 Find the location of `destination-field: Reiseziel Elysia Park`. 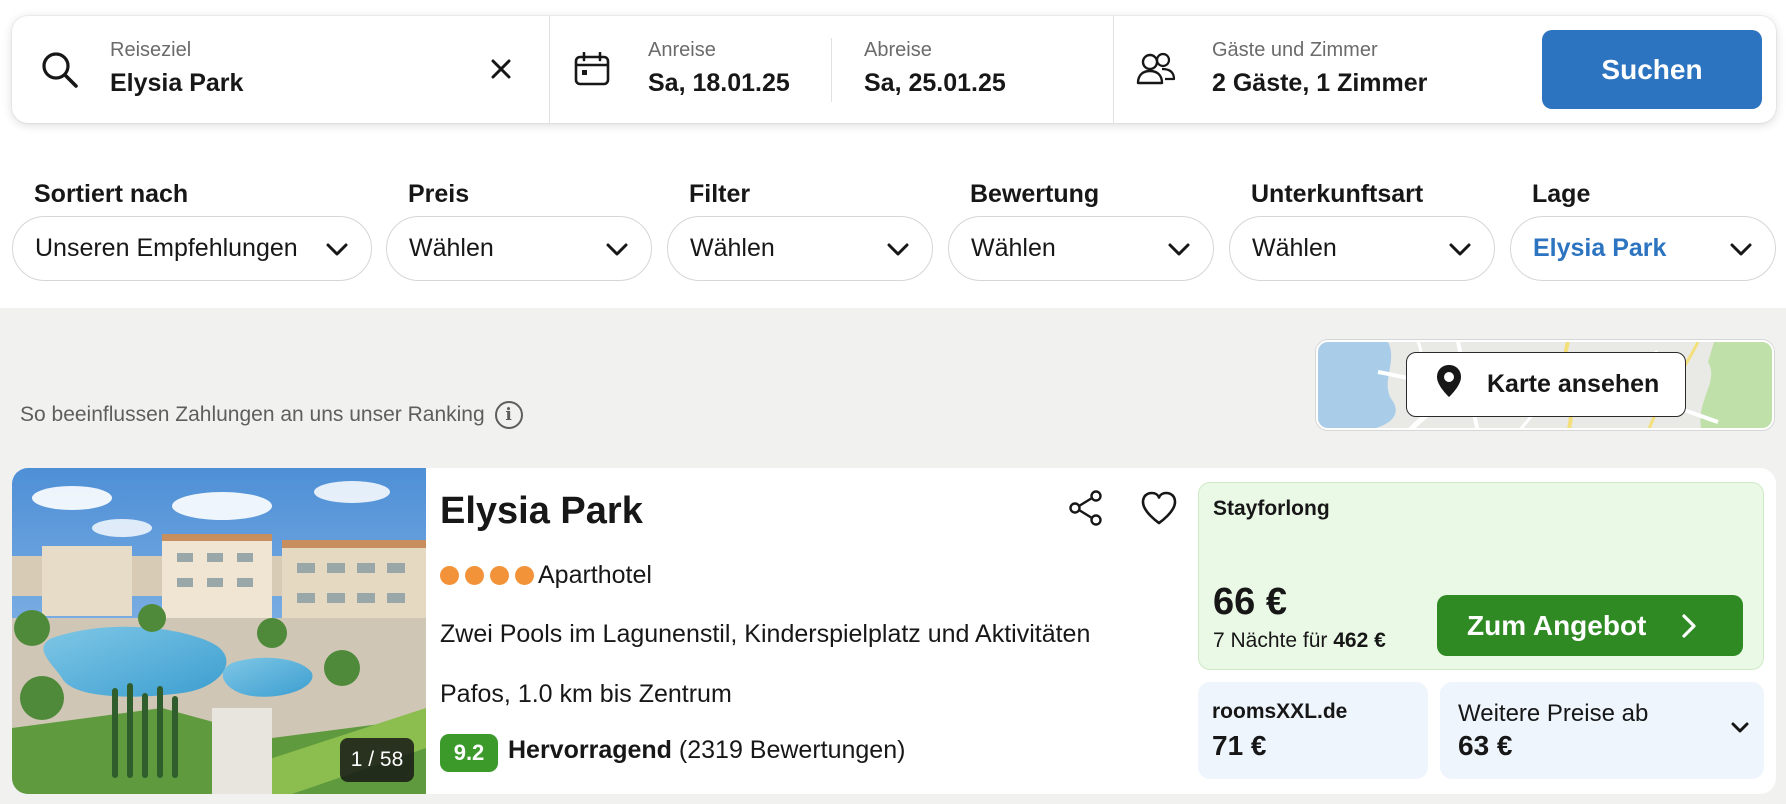

destination-field: Reiseziel Elysia Park is located at coordinates (280, 69).